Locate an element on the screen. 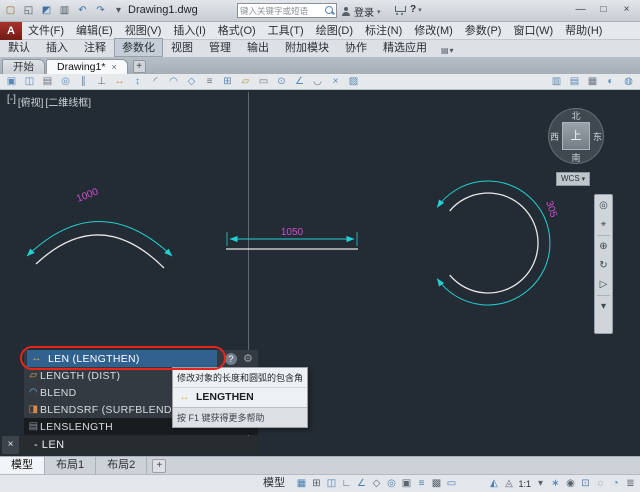  undo-icon: ↶ is located at coordinates (82, 10).